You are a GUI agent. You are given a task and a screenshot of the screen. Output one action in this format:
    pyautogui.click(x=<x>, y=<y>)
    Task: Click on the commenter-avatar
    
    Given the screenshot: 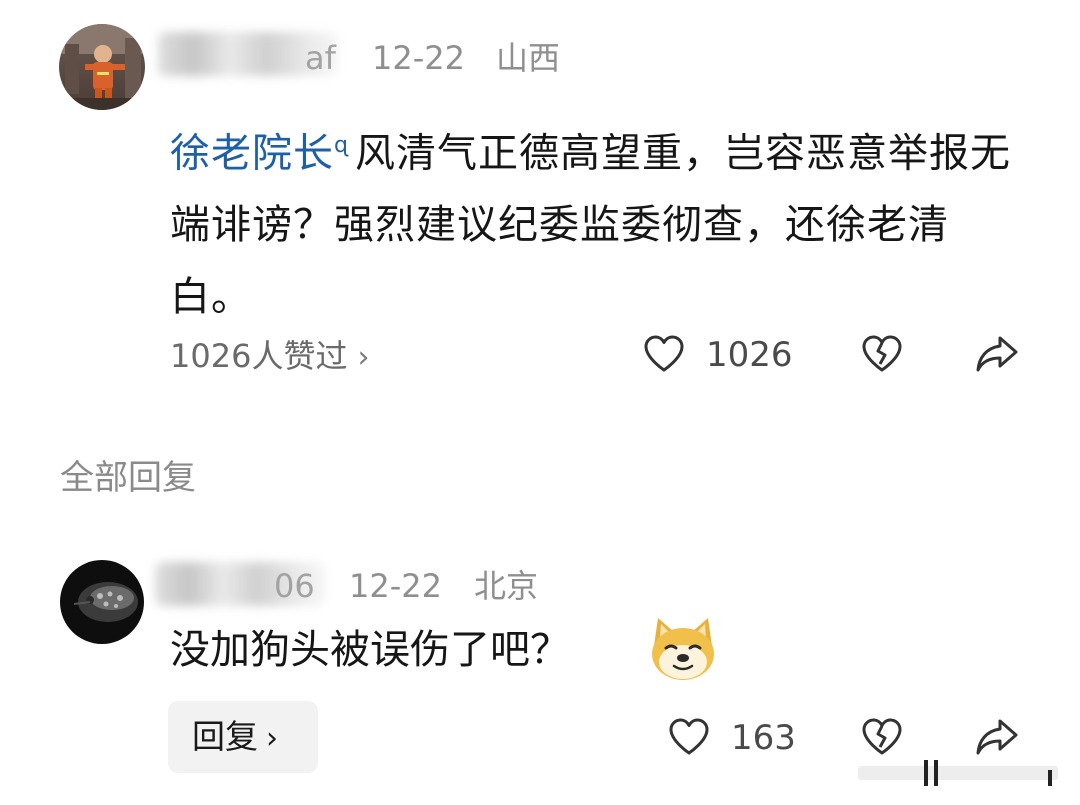 What is the action you would take?
    pyautogui.click(x=102, y=67)
    